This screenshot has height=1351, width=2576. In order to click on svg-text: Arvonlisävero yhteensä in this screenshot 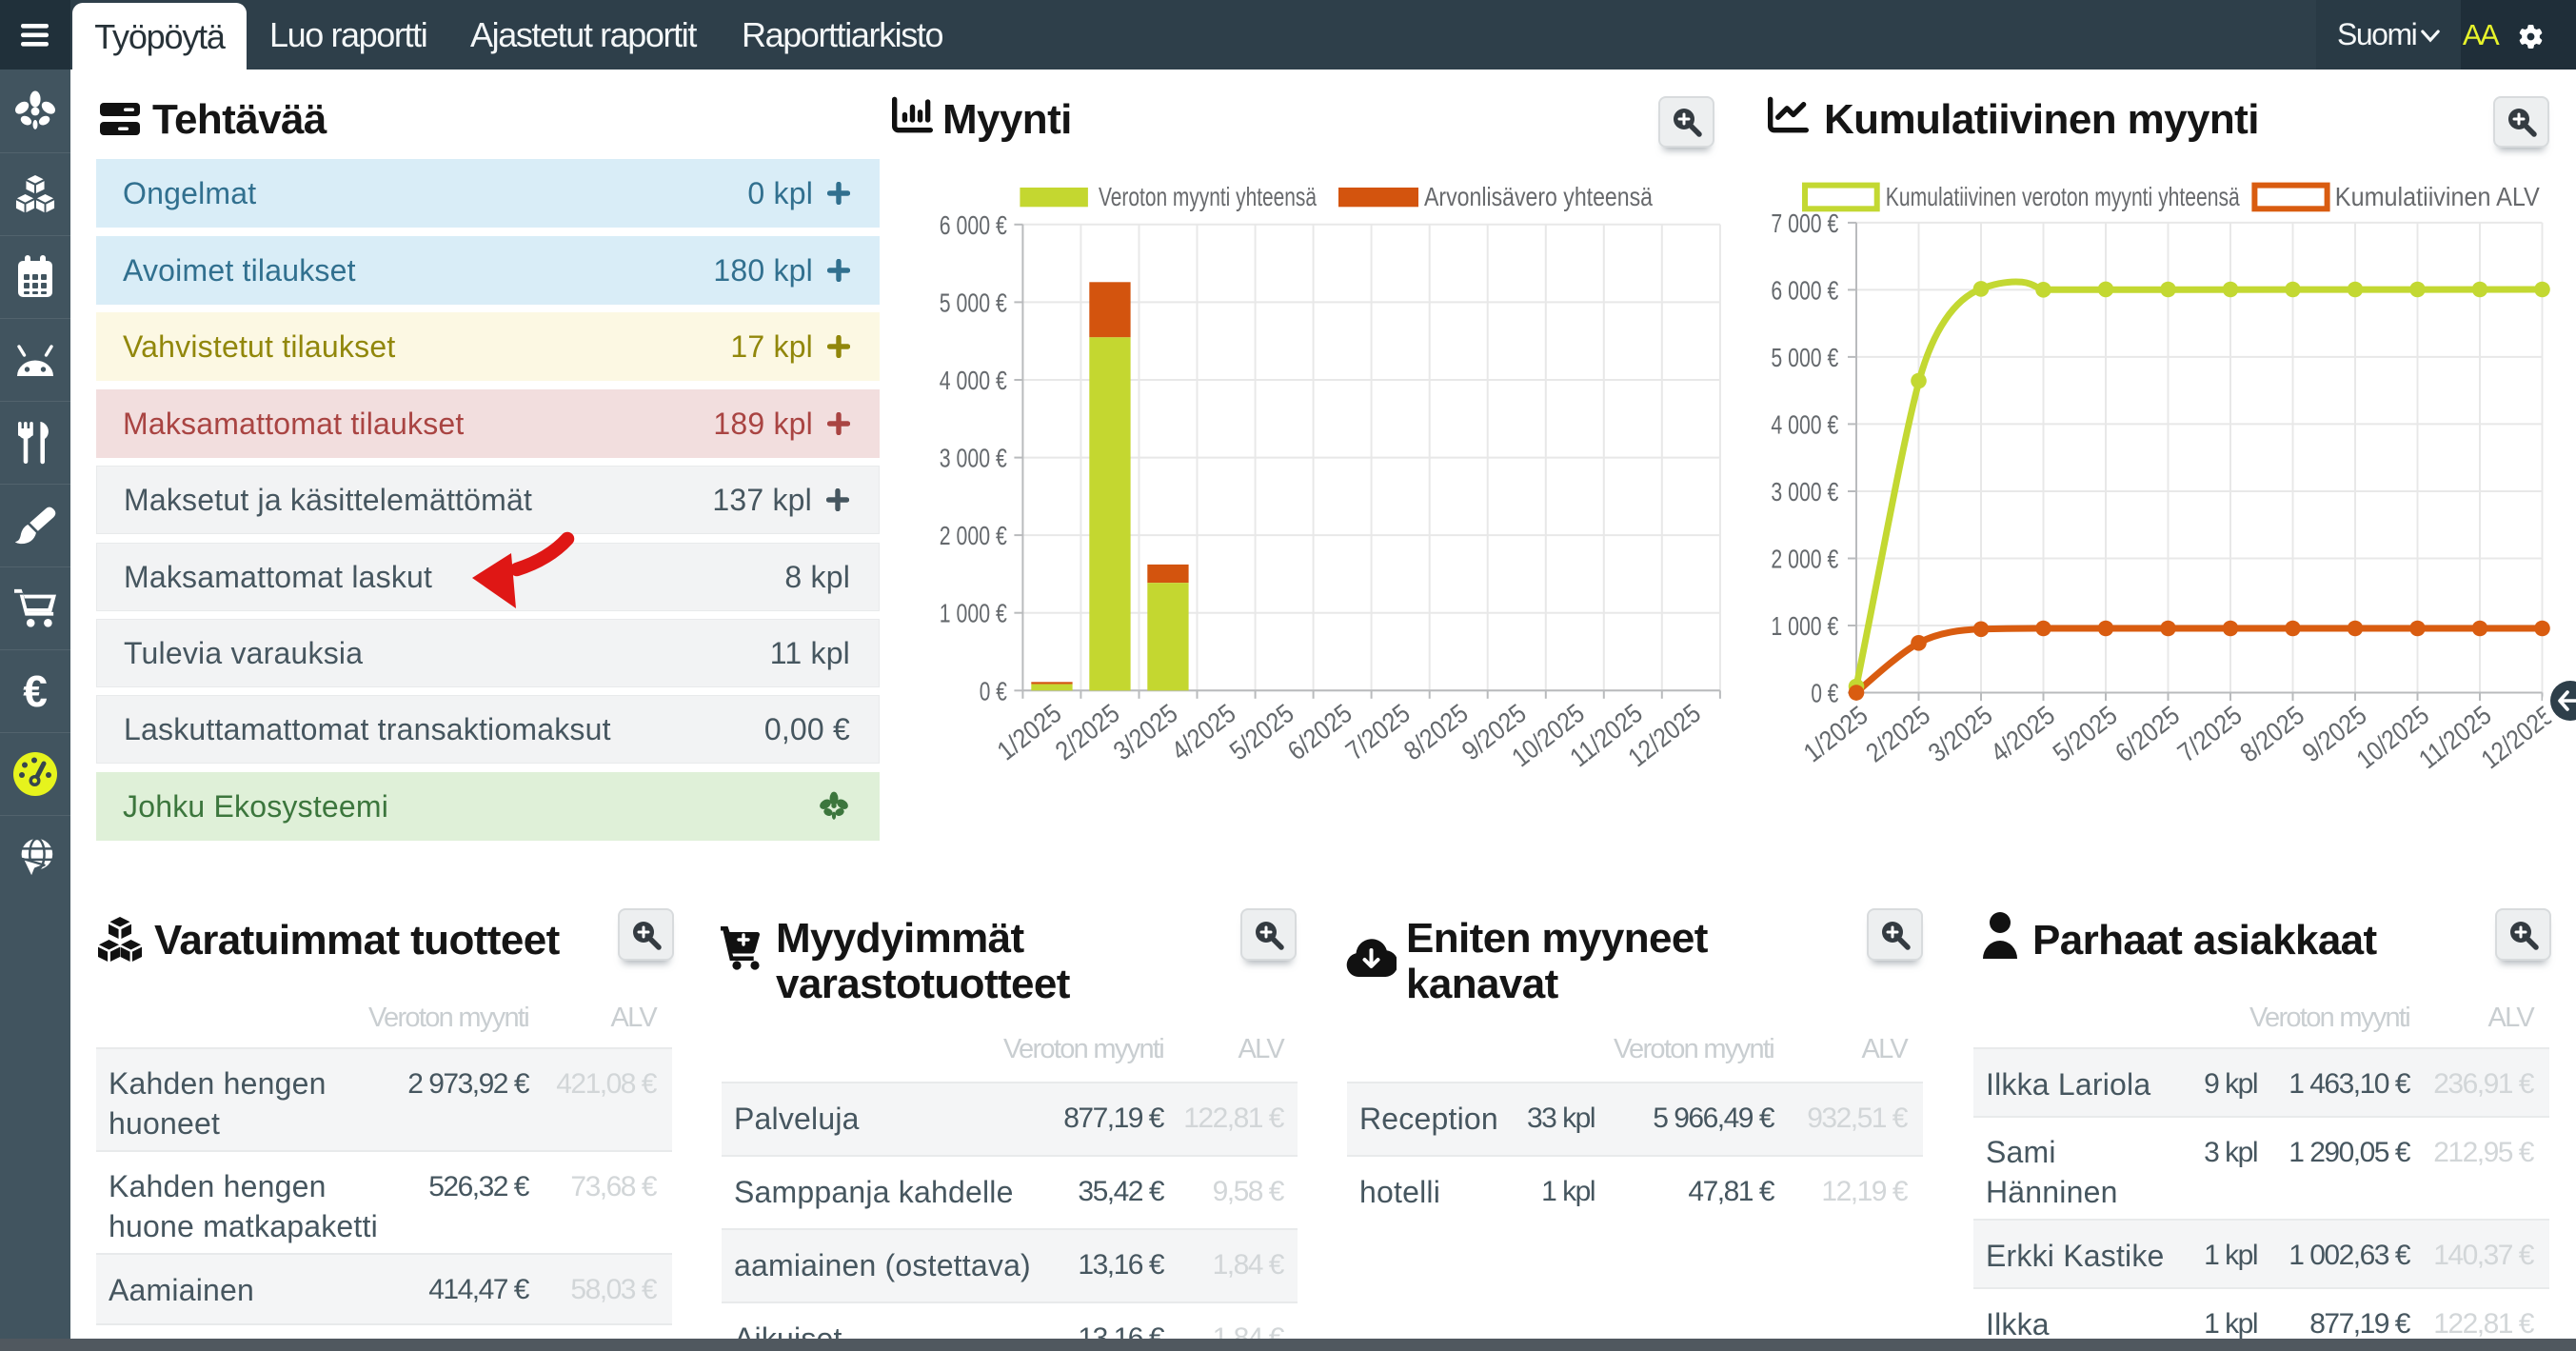, I will do `click(1538, 196)`.